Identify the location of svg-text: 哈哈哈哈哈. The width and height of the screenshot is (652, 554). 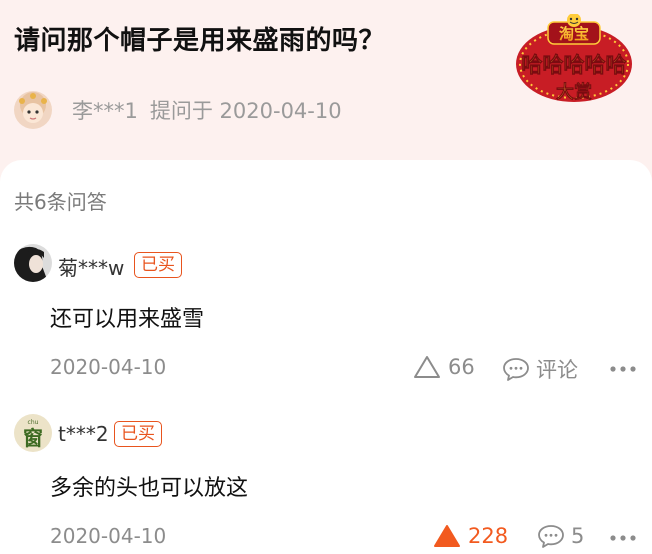
(574, 65).